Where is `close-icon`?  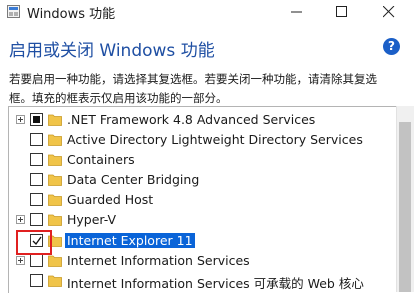 close-icon is located at coordinates (389, 12).